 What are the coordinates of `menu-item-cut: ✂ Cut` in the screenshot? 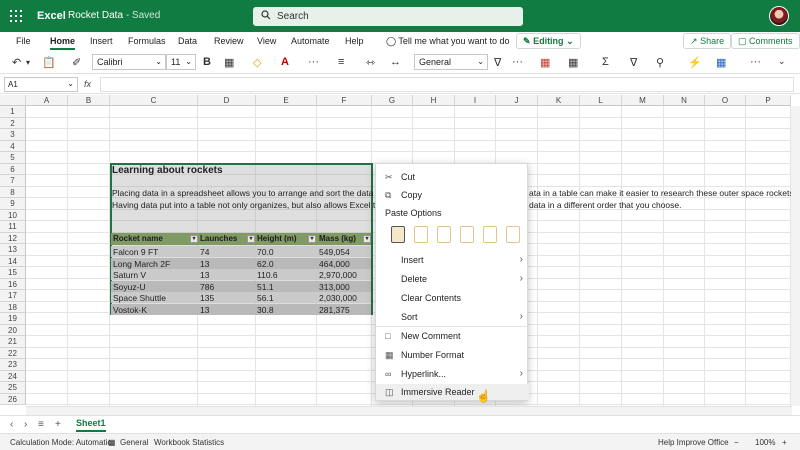 It's located at (452, 177).